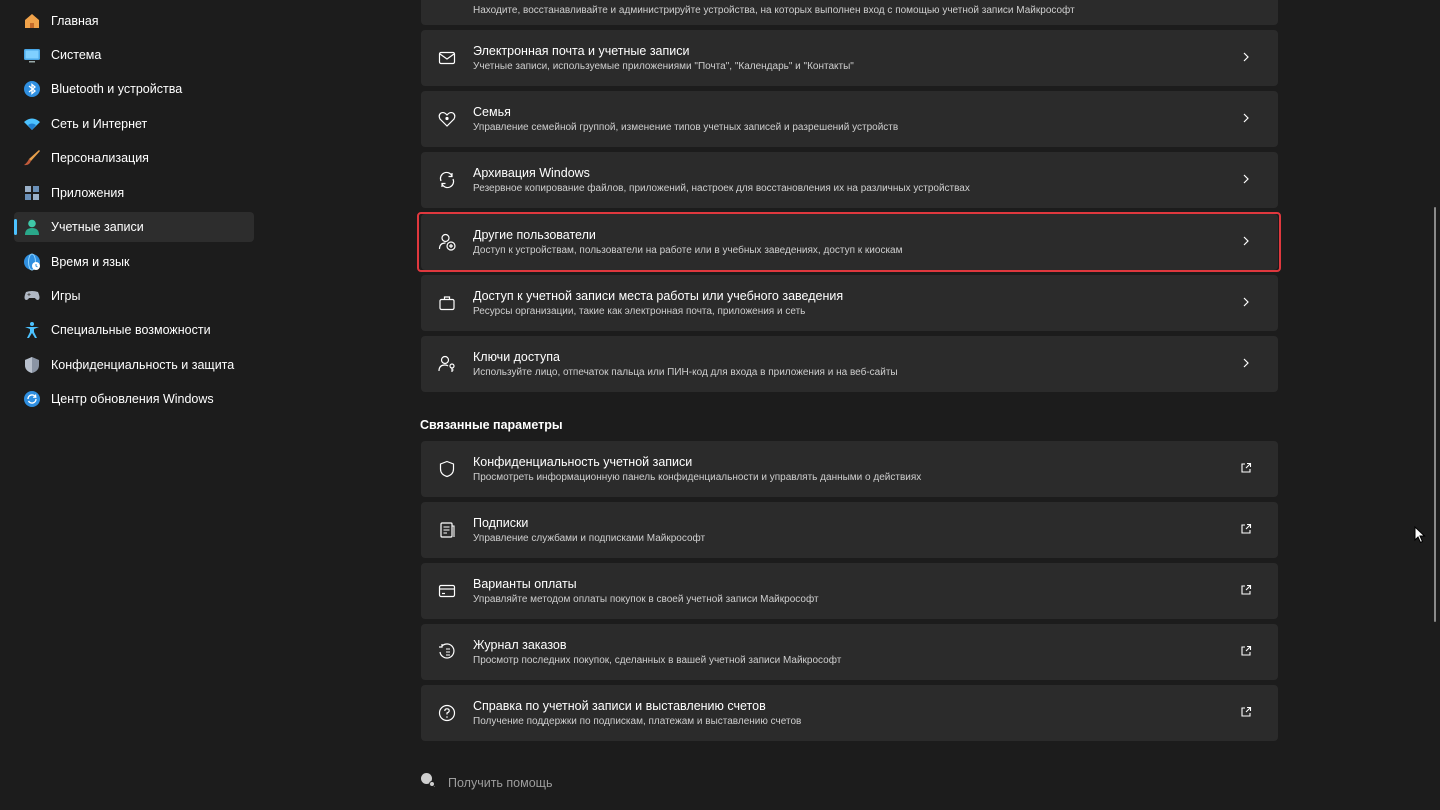  I want to click on sidebar-item-label: Bluetooth и устройства, so click(117, 89).